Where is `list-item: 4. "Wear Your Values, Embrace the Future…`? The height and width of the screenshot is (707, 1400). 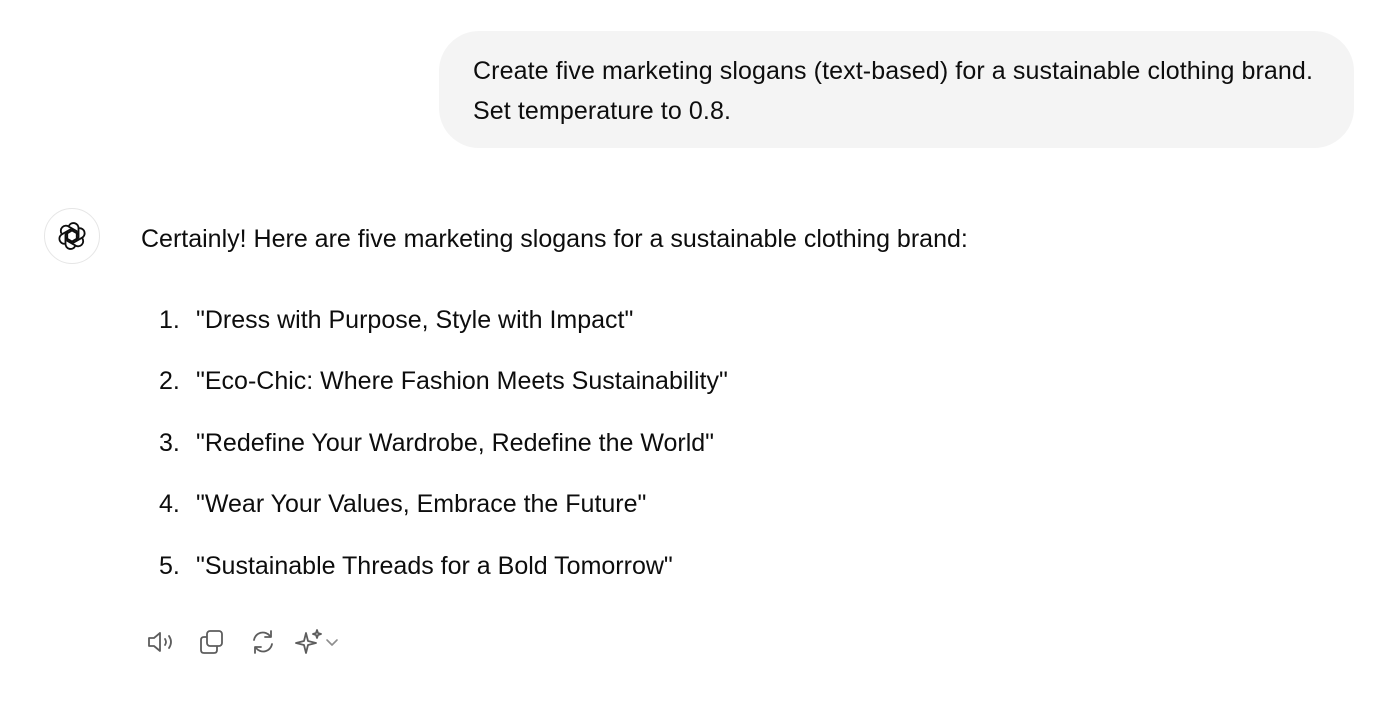
list-item: 4. "Wear Your Values, Embrace the Future… is located at coordinates (741, 504).